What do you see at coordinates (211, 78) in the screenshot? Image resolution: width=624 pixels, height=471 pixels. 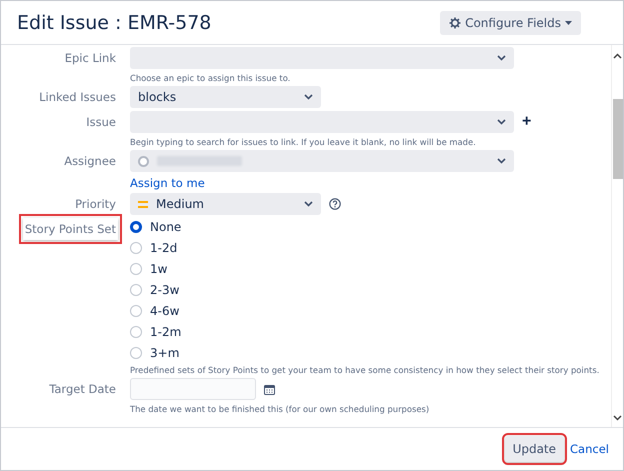 I see `field-hint: Choose an epic to assign this issue to.` at bounding box center [211, 78].